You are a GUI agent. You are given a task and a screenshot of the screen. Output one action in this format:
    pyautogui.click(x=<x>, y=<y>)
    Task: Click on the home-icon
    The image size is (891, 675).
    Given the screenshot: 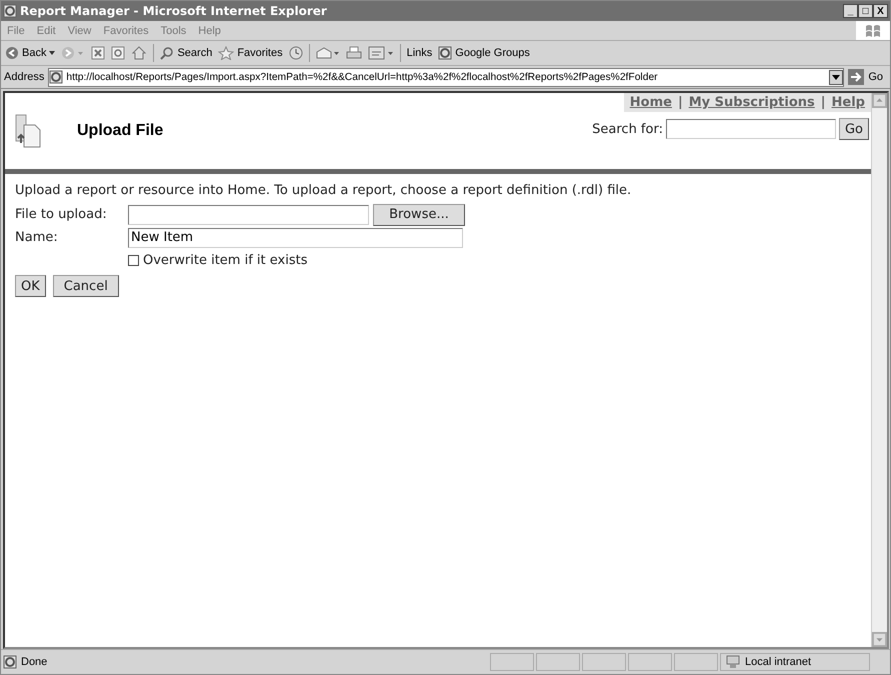 What is the action you would take?
    pyautogui.click(x=139, y=53)
    